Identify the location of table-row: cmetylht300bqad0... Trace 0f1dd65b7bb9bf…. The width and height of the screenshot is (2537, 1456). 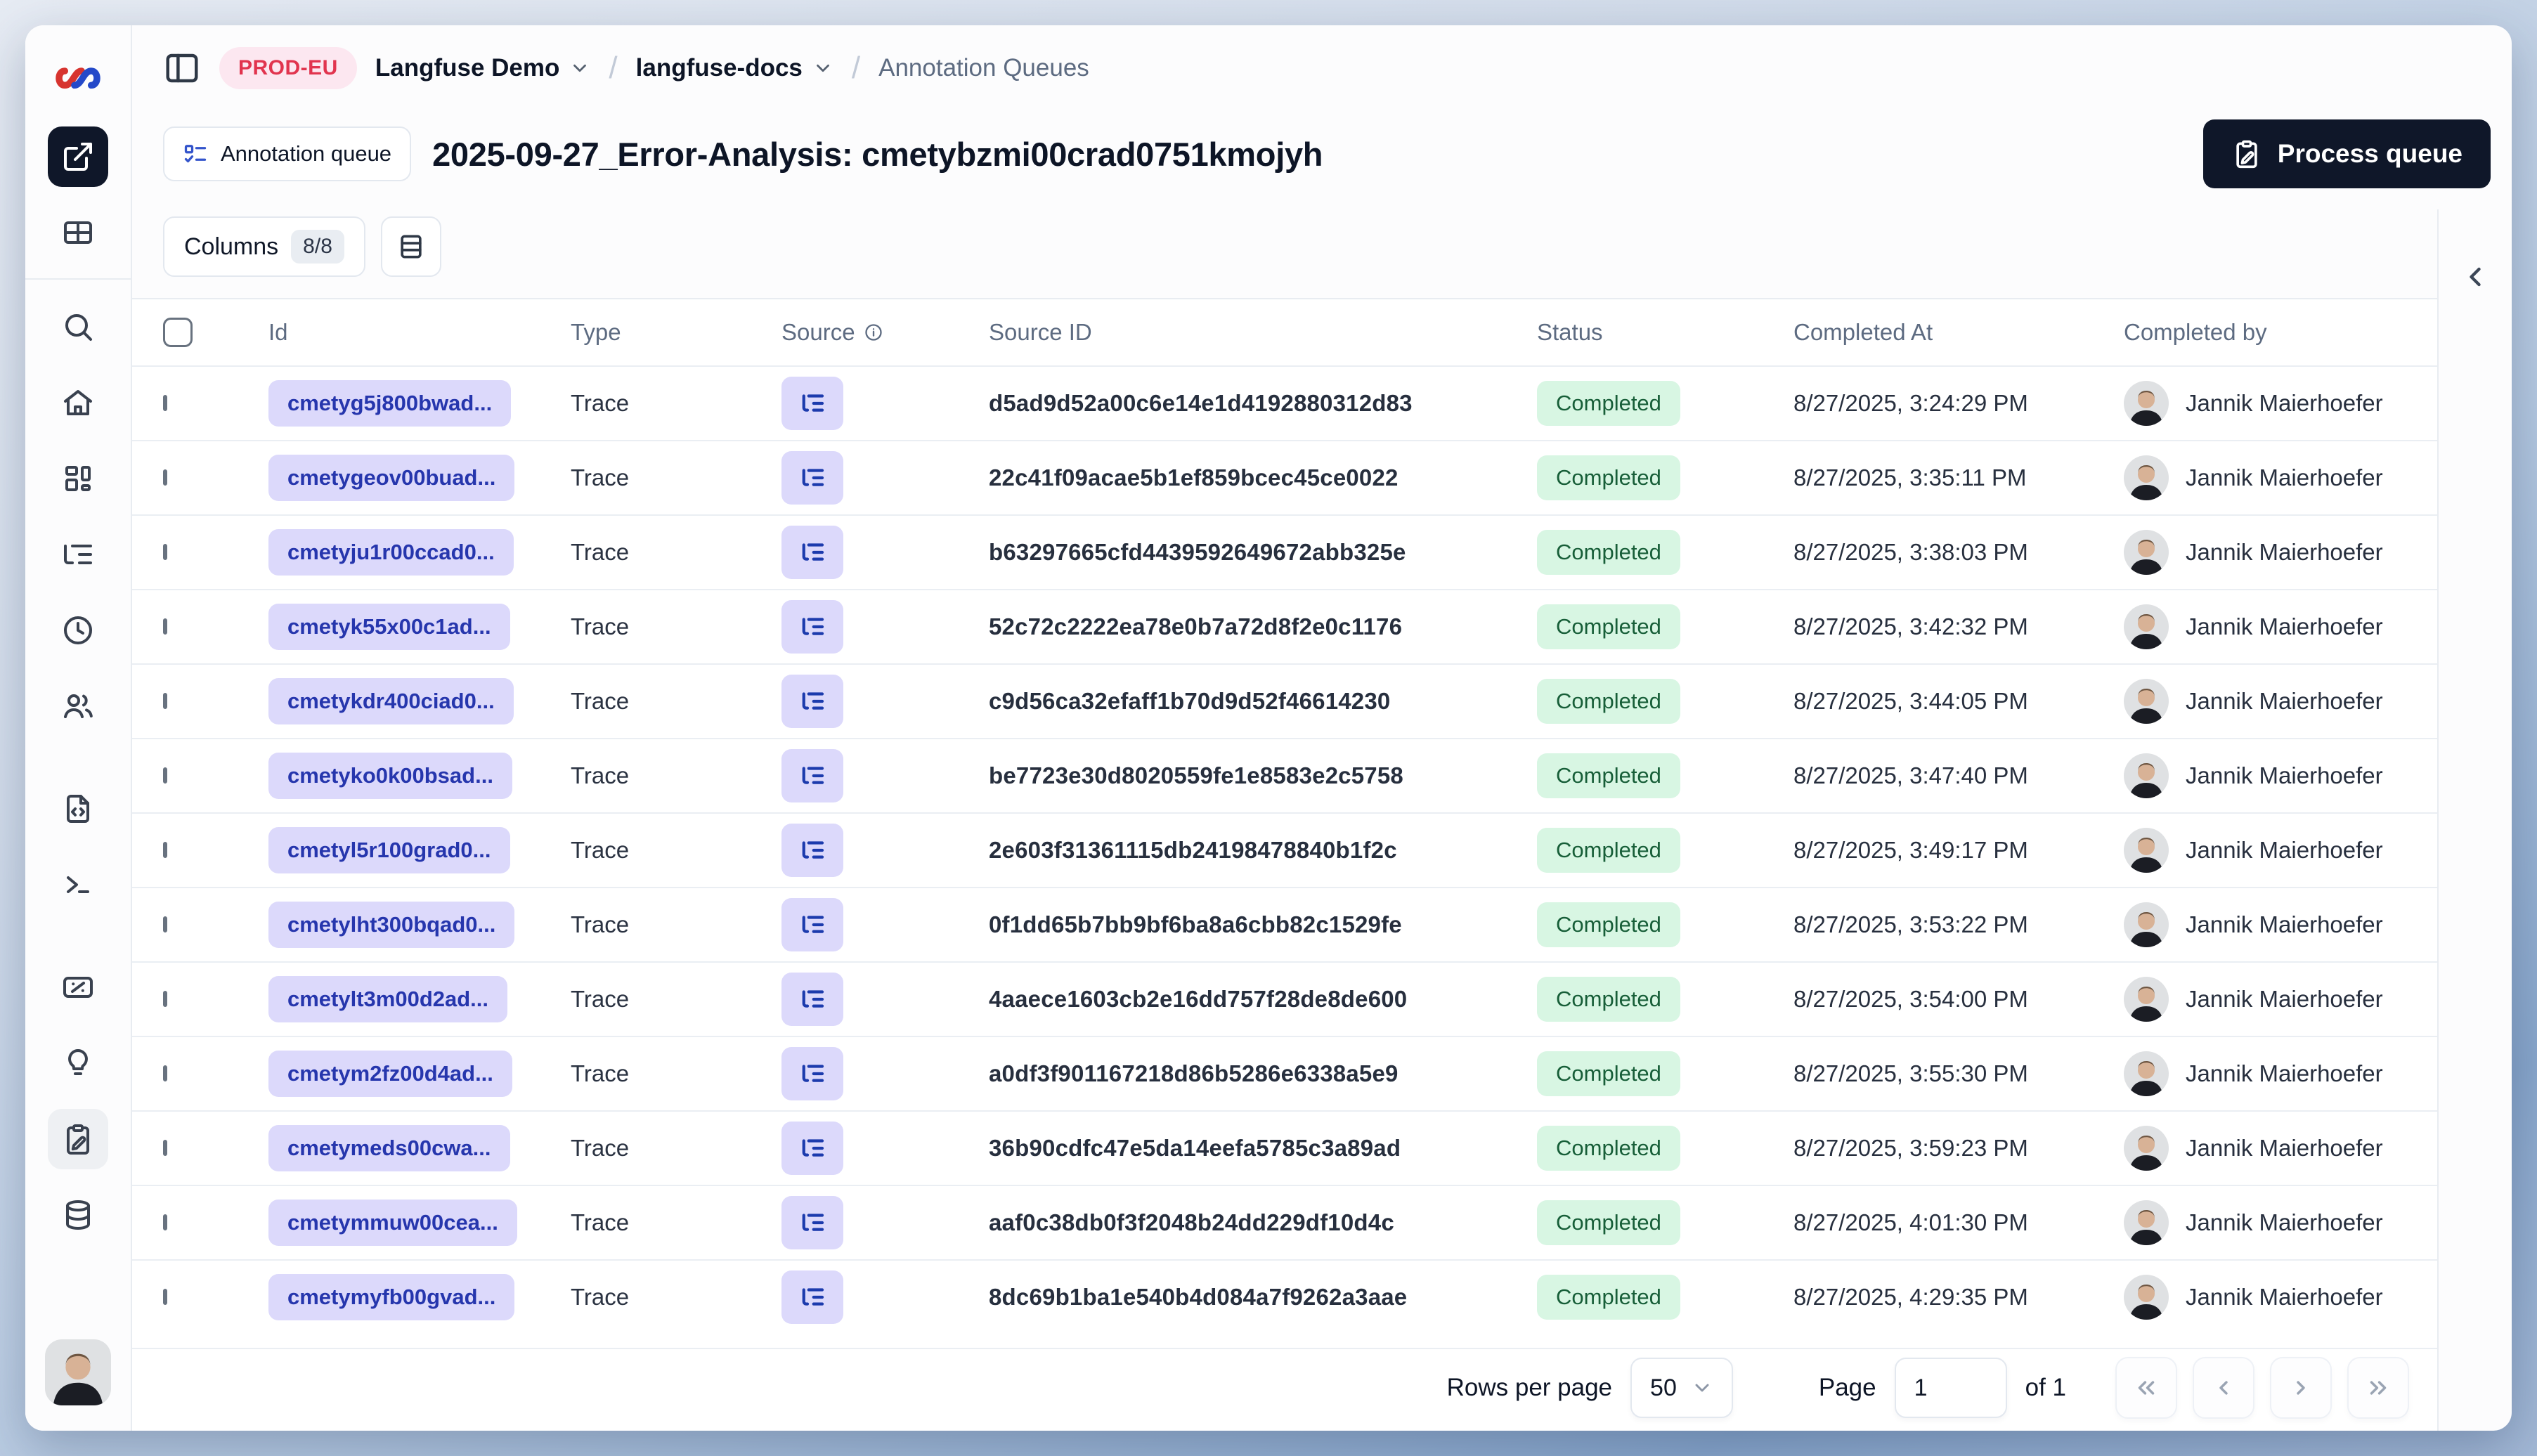
(1285, 924).